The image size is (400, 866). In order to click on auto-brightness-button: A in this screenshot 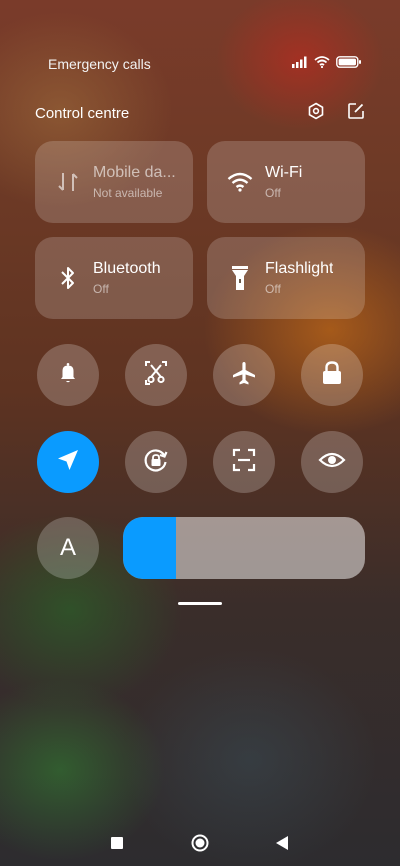, I will do `click(68, 548)`.